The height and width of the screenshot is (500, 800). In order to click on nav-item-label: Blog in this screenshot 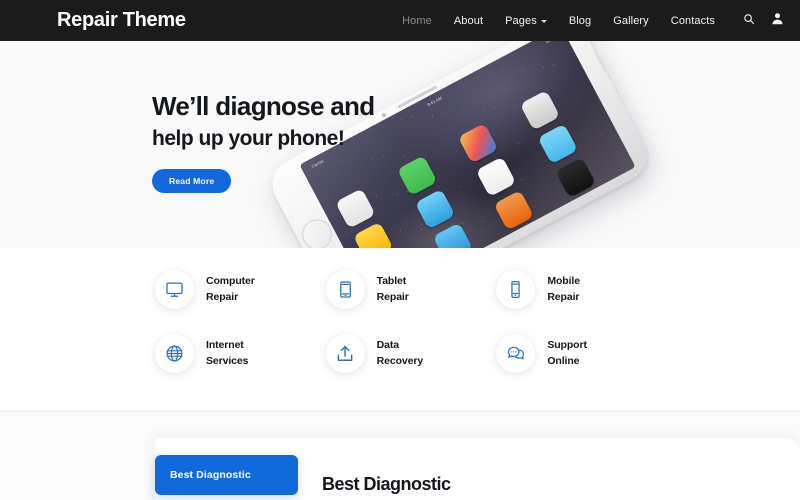, I will do `click(580, 20)`.